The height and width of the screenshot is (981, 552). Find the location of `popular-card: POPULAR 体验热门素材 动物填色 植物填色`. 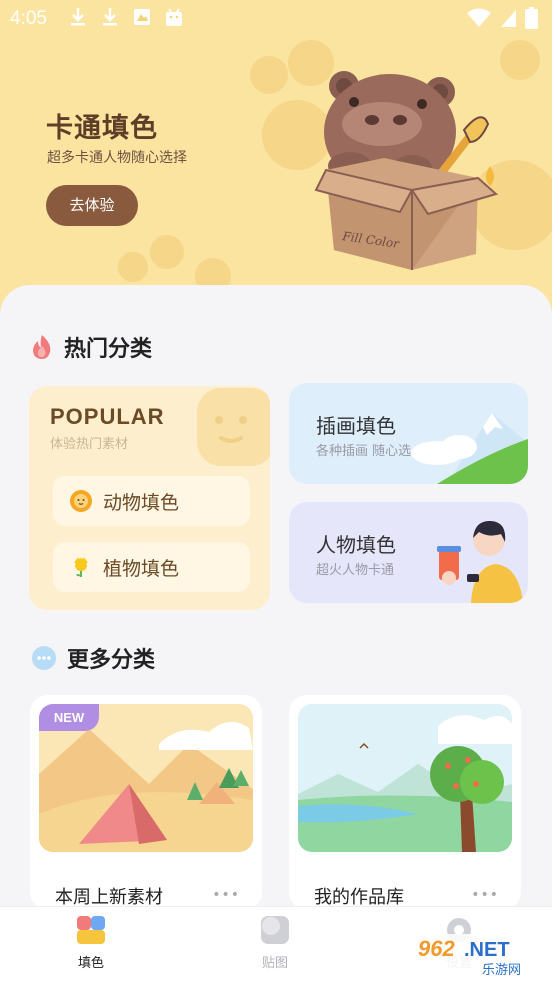

popular-card: POPULAR 体验热门素材 动物填色 植物填色 is located at coordinates (149, 498).